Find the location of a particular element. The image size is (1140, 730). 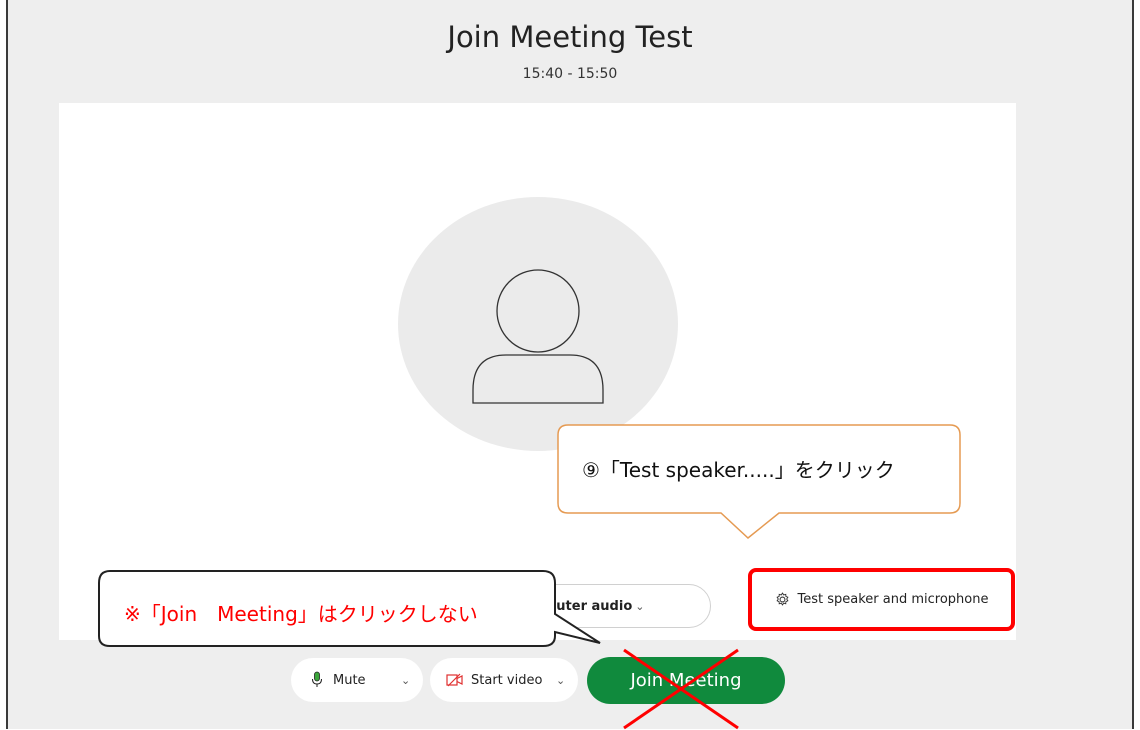

gear-icon is located at coordinates (782, 599).